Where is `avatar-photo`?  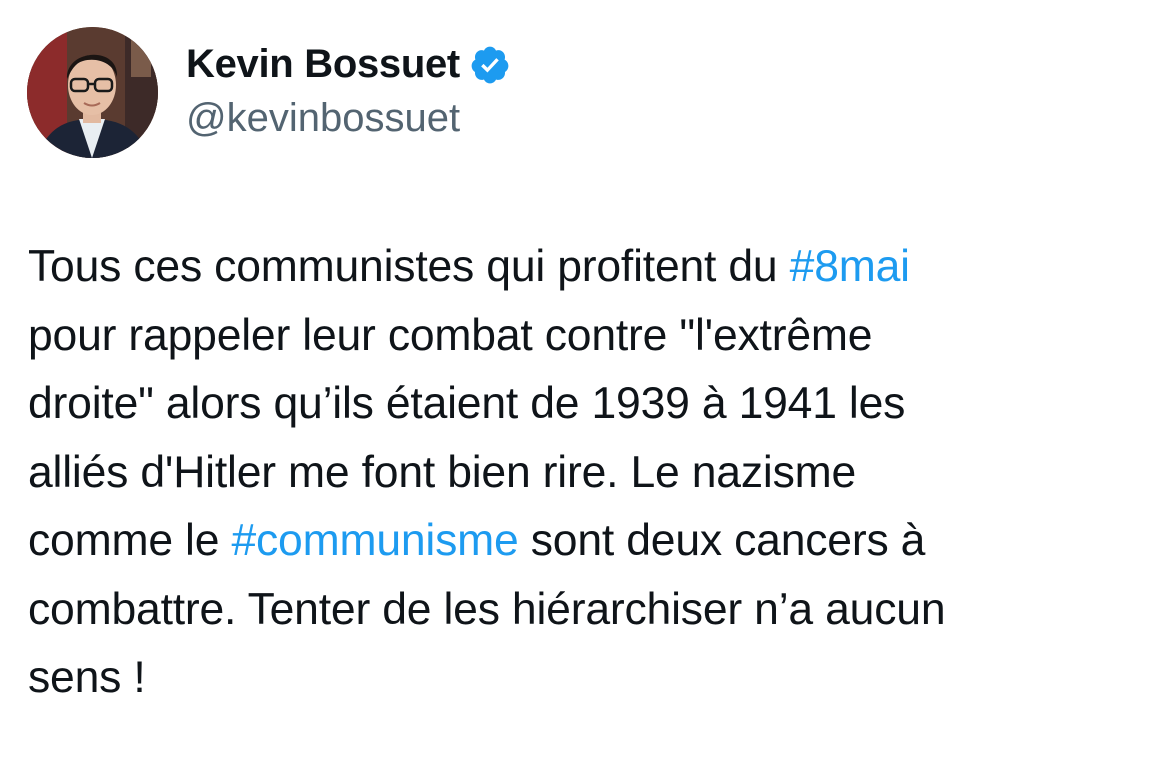 avatar-photo is located at coordinates (92, 92).